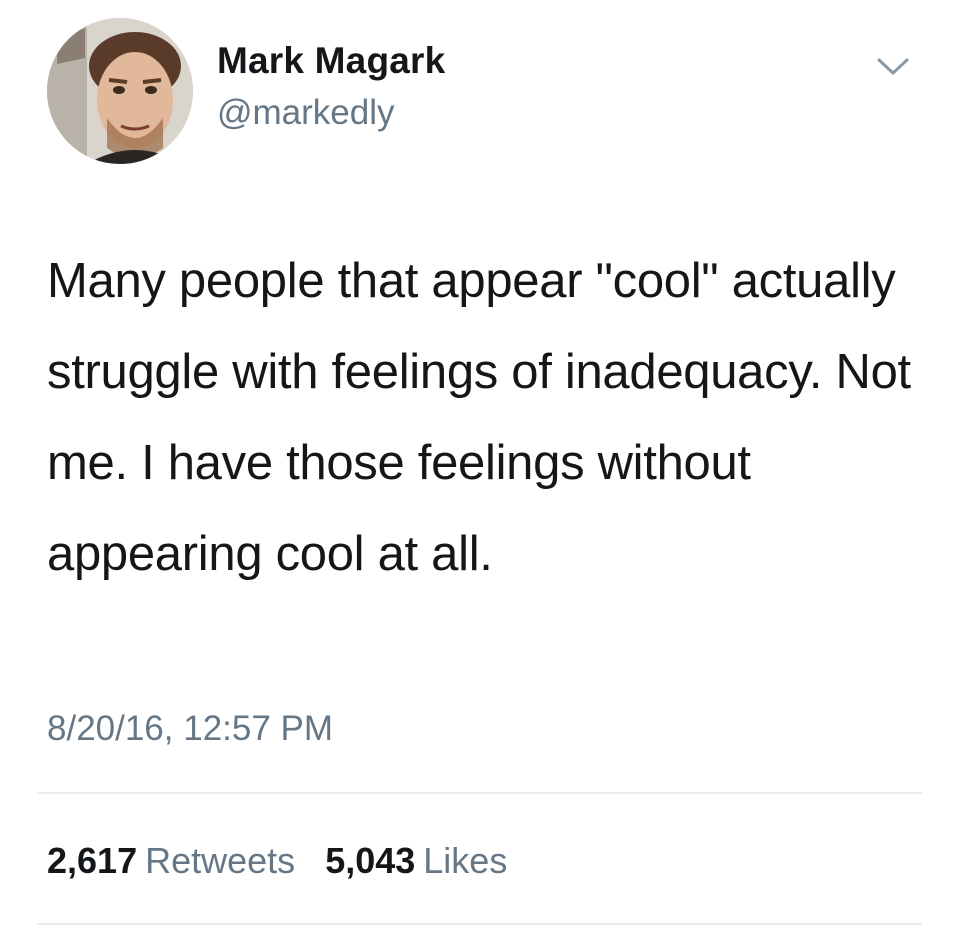 The image size is (959, 941). Describe the element at coordinates (190, 729) in the screenshot. I see `tweet-timestamp: 8/20/16, 12:57 PM` at that location.